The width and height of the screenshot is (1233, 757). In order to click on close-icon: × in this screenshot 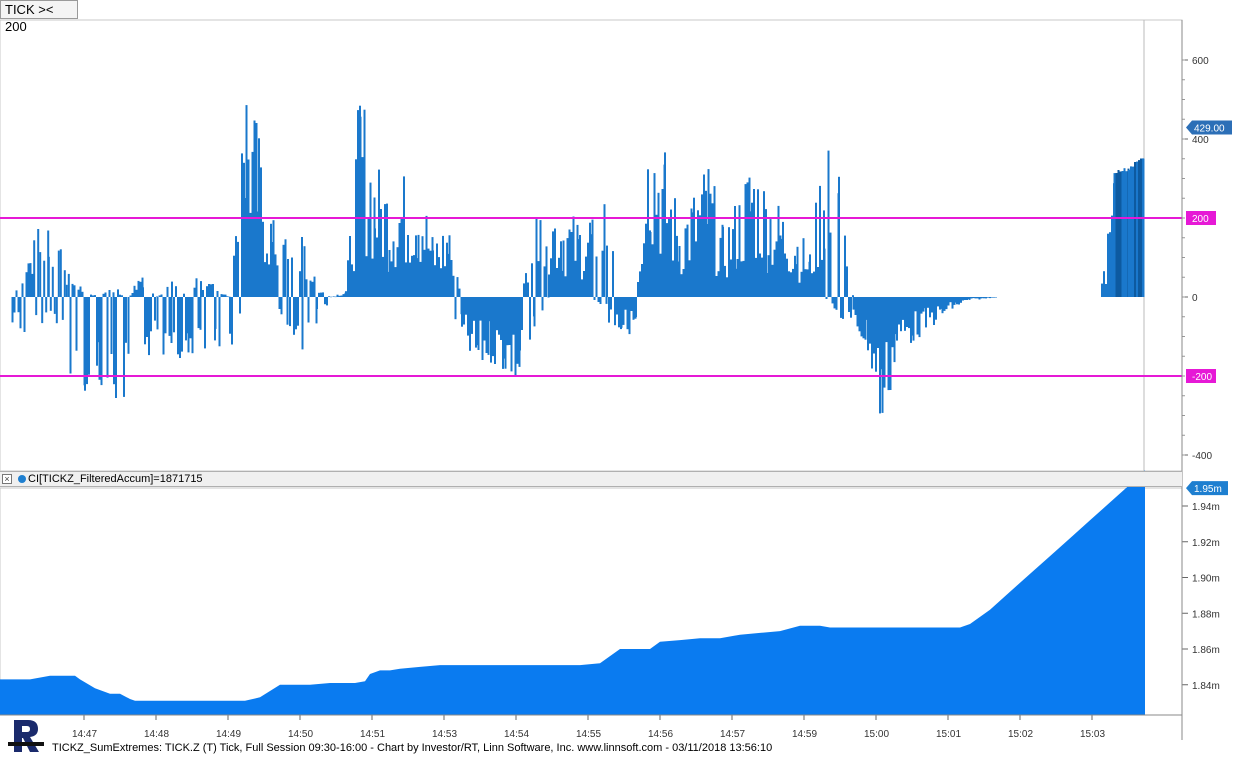, I will do `click(7, 479)`.